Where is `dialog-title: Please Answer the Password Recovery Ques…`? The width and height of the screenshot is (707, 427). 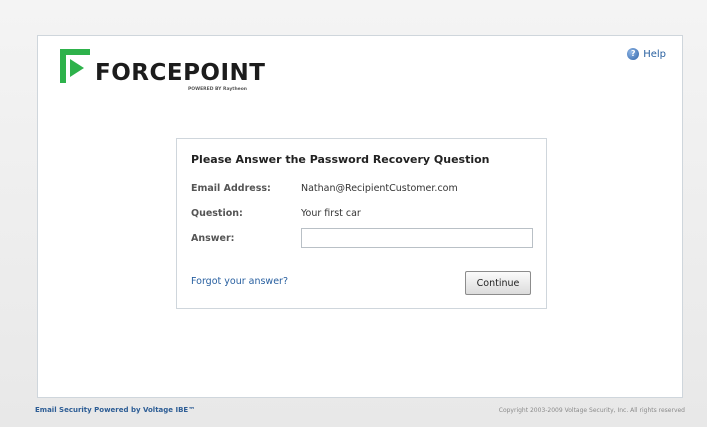
dialog-title: Please Answer the Password Recovery Ques… is located at coordinates (340, 159).